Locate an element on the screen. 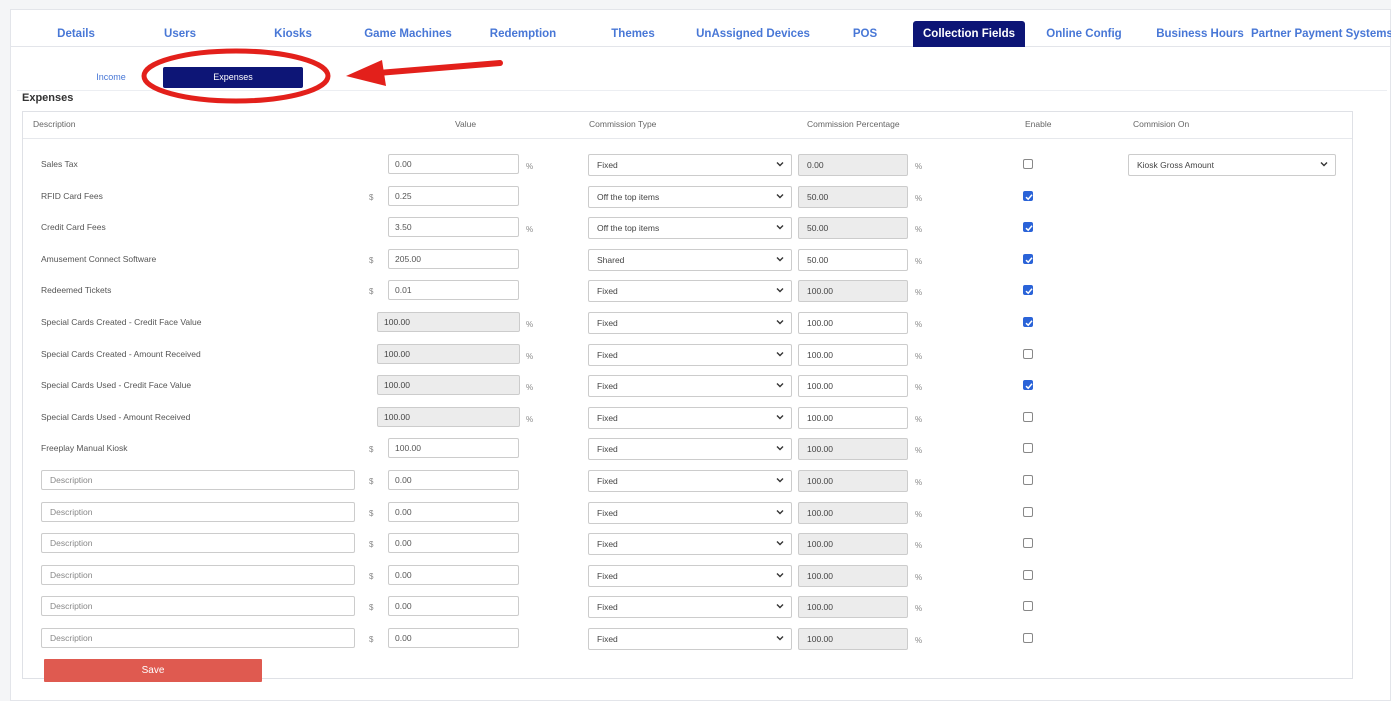 The width and height of the screenshot is (1391, 701). tab-kiosks: Kiosks is located at coordinates (293, 34).